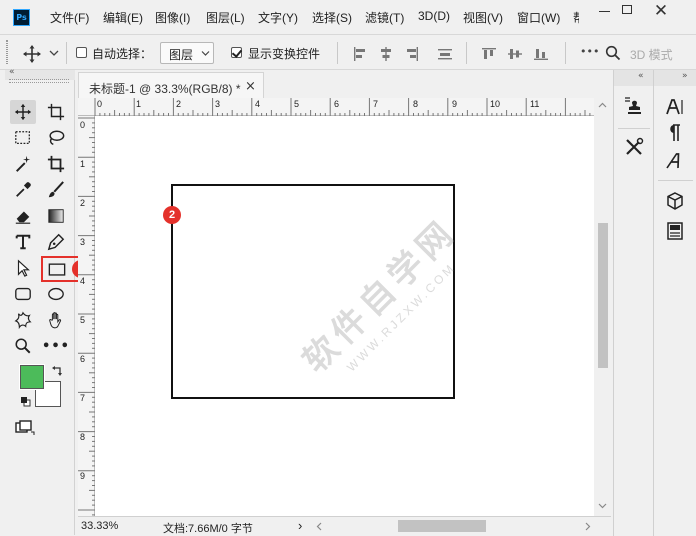 The image size is (696, 536). I want to click on panel-header: «, so click(633, 78).